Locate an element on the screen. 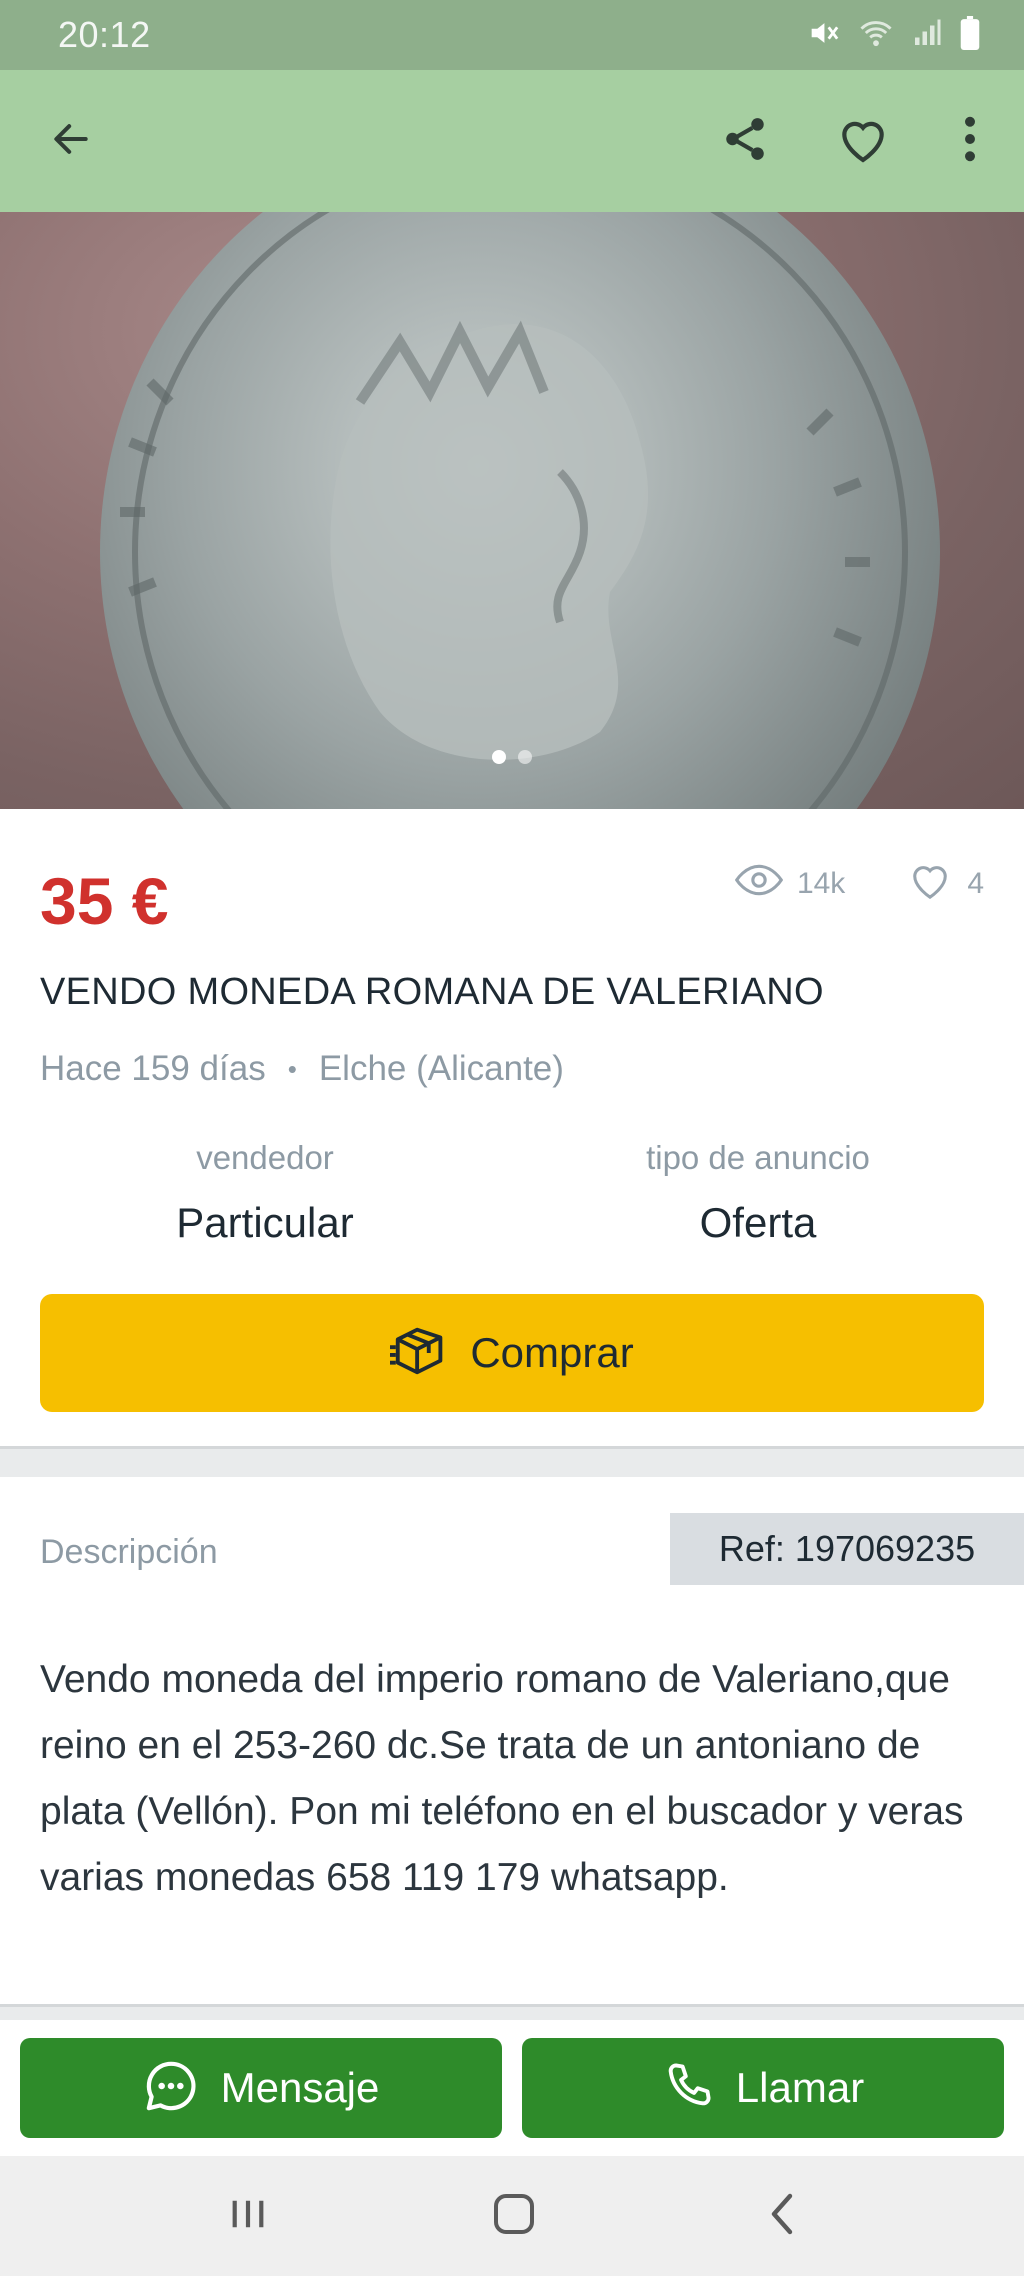  message-button-label: Mensaje is located at coordinates (300, 2087).